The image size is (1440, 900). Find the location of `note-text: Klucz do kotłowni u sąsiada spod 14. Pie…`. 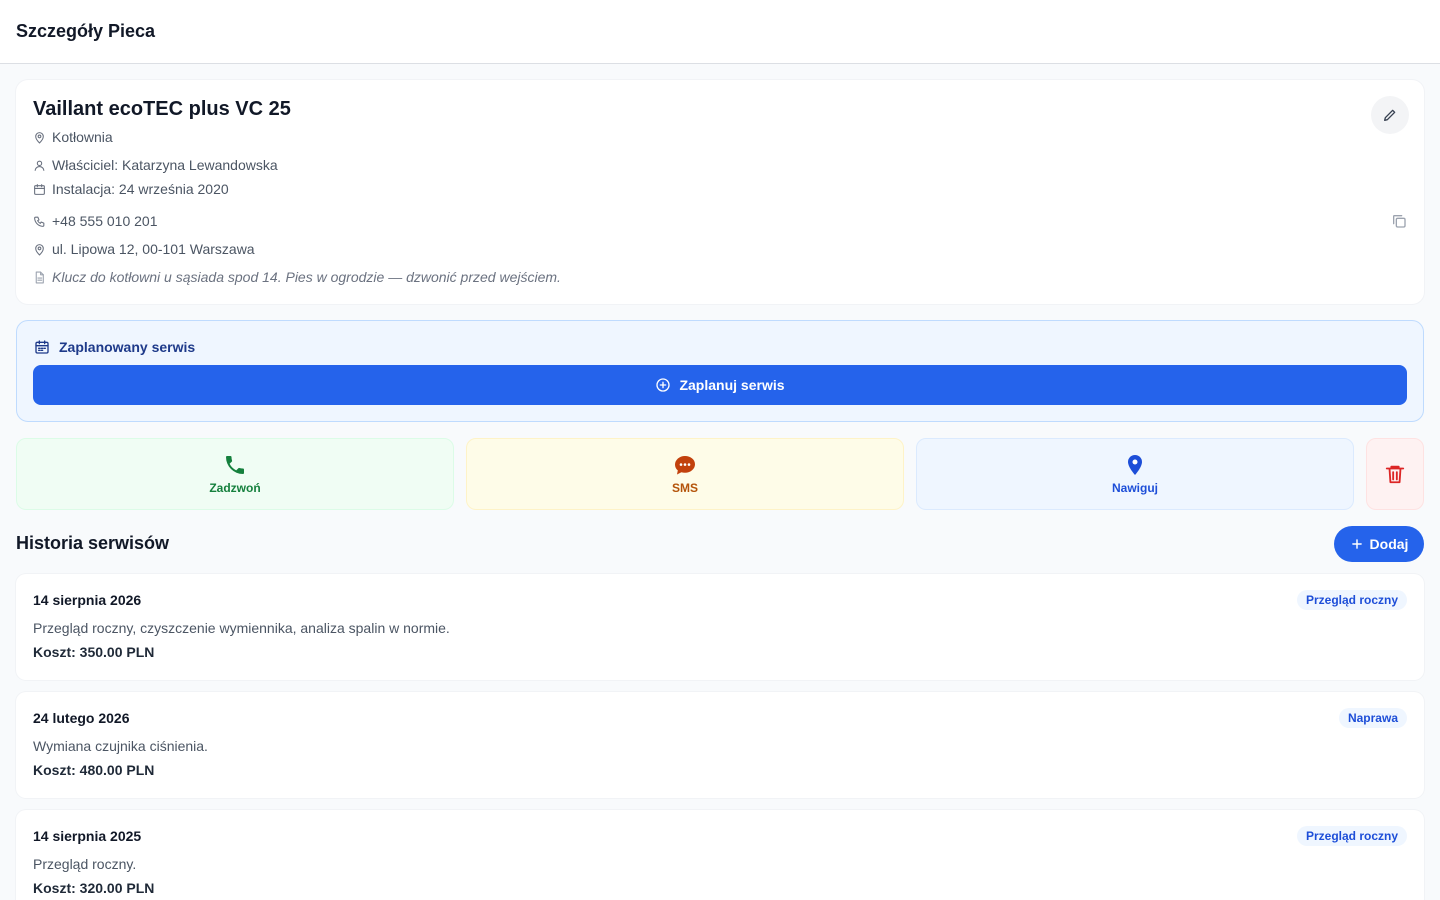

note-text: Klucz do kotłowni u sąsiada spod 14. Pie… is located at coordinates (306, 277).